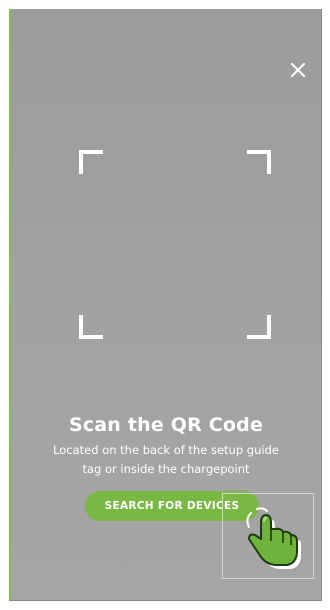  I want to click on viewfinder-corner-bottom-left, so click(91, 327).